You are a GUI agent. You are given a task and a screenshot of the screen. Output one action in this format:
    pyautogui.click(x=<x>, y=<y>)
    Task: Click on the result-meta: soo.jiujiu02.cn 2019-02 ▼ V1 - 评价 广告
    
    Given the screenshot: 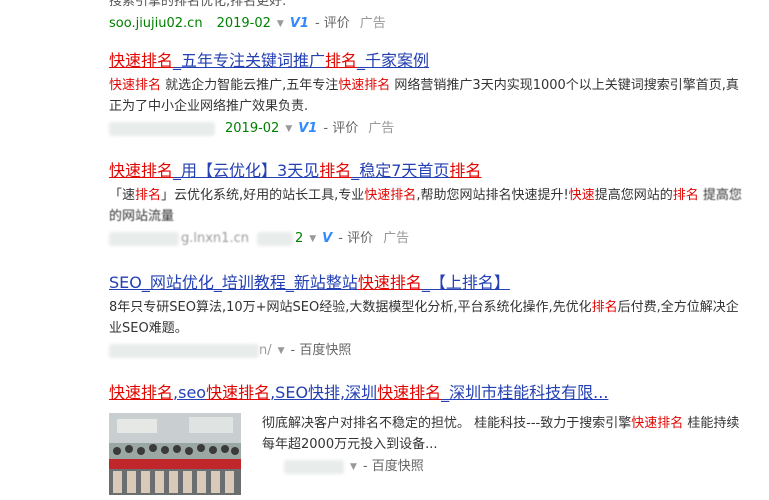 What is the action you would take?
    pyautogui.click(x=429, y=24)
    